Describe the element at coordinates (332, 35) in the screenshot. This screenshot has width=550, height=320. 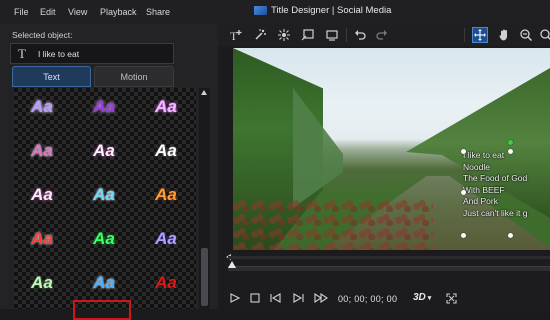
I see `insert-background-icon` at that location.